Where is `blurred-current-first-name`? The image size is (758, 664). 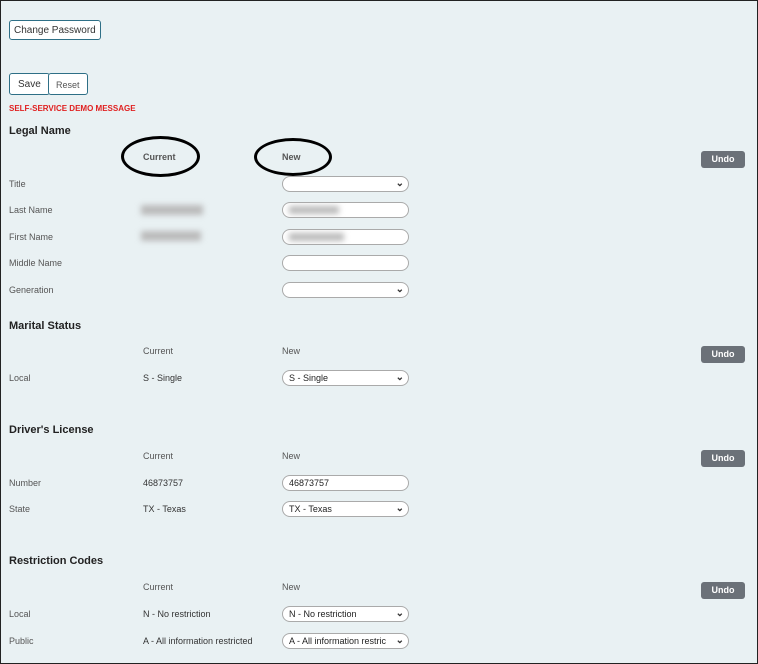 blurred-current-first-name is located at coordinates (171, 236).